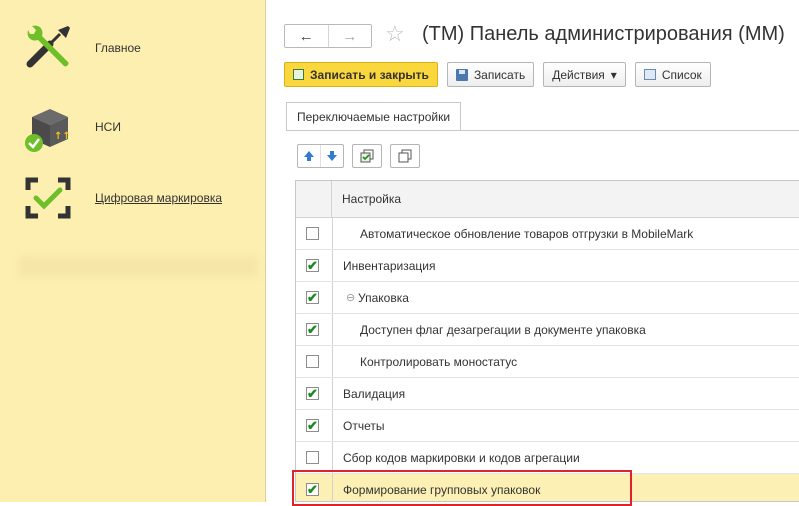 This screenshot has height=506, width=799. Describe the element at coordinates (681, 74) in the screenshot. I see `list-label: Список` at that location.